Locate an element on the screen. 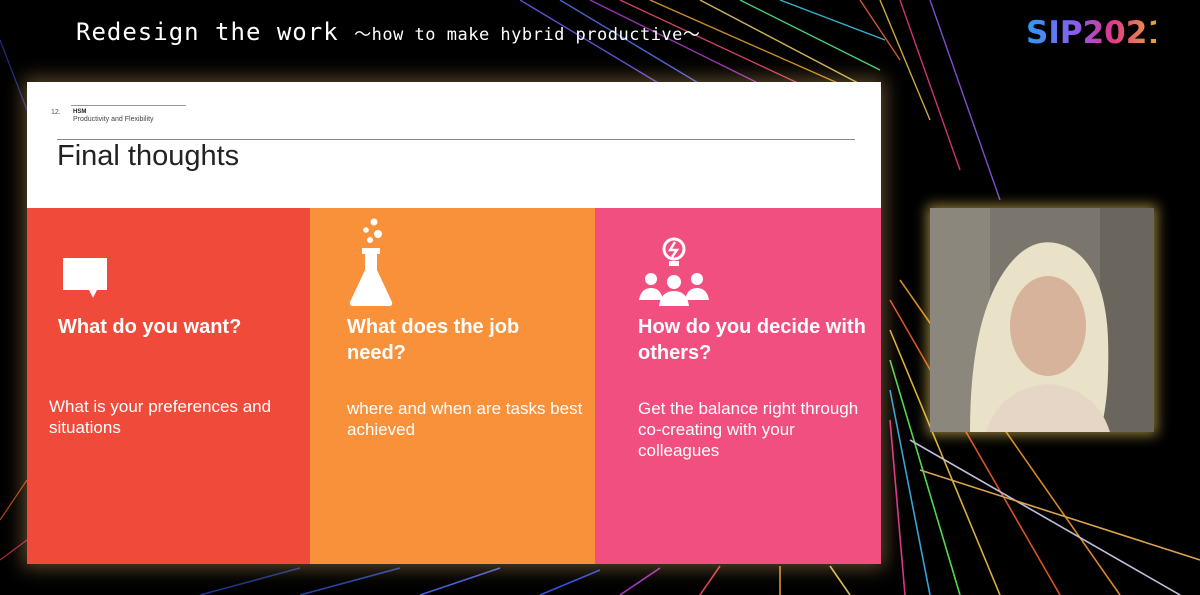  header-divider is located at coordinates (128, 105).